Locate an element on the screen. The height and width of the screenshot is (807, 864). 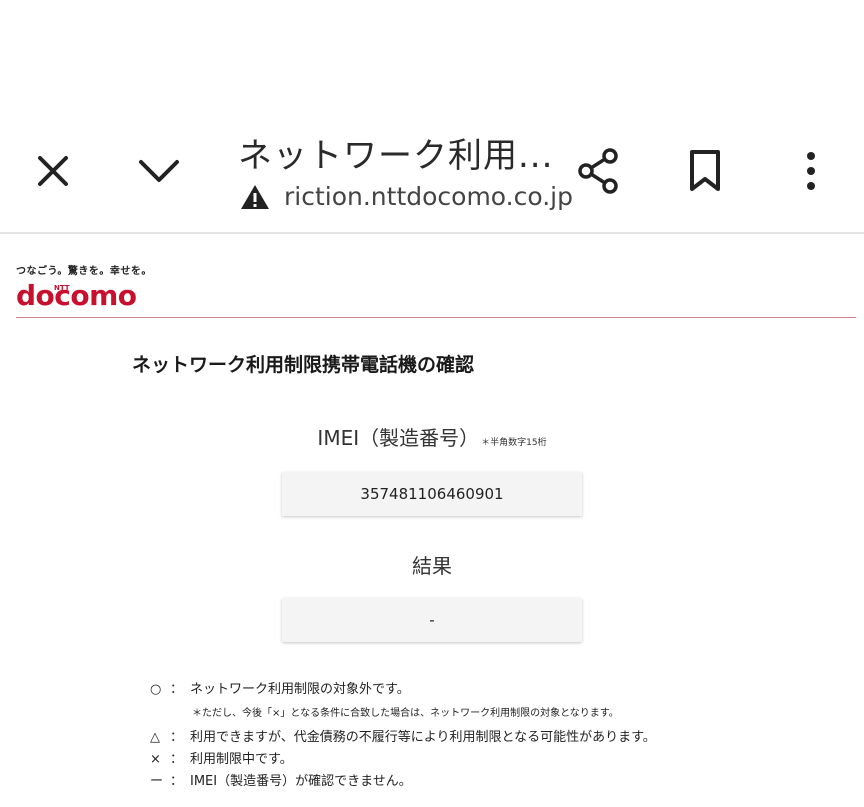
legend-symbol: ○ is located at coordinates (156, 689).